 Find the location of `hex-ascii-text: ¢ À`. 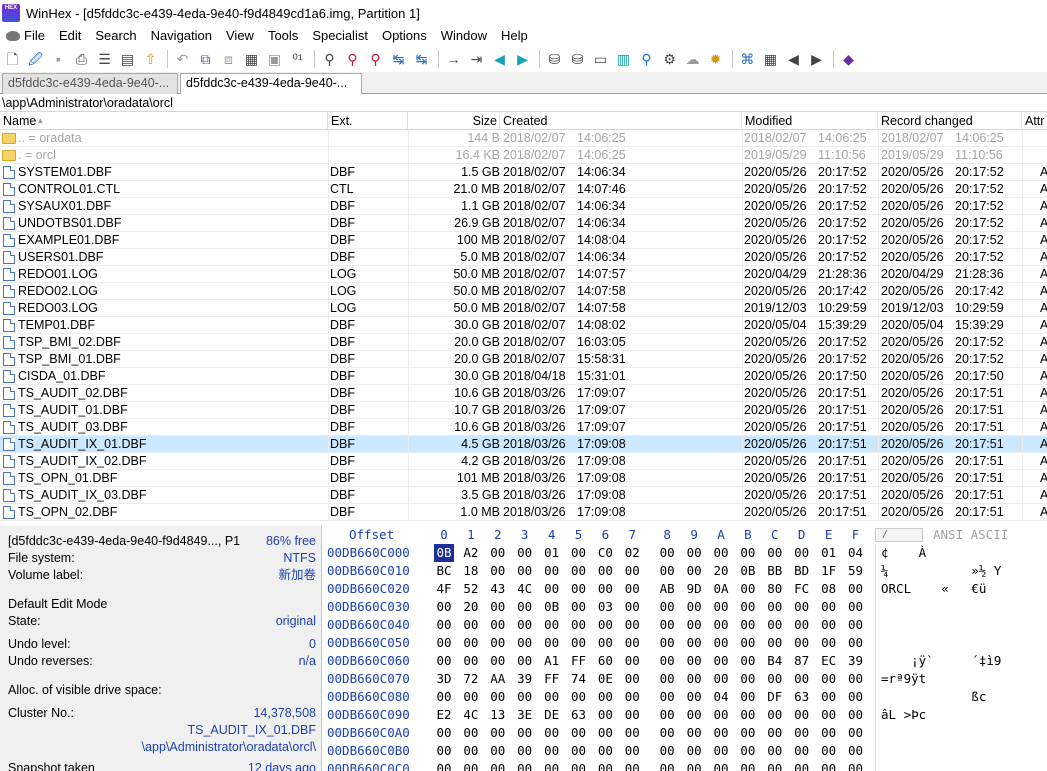

hex-ascii-text: ¢ À is located at coordinates (903, 553).